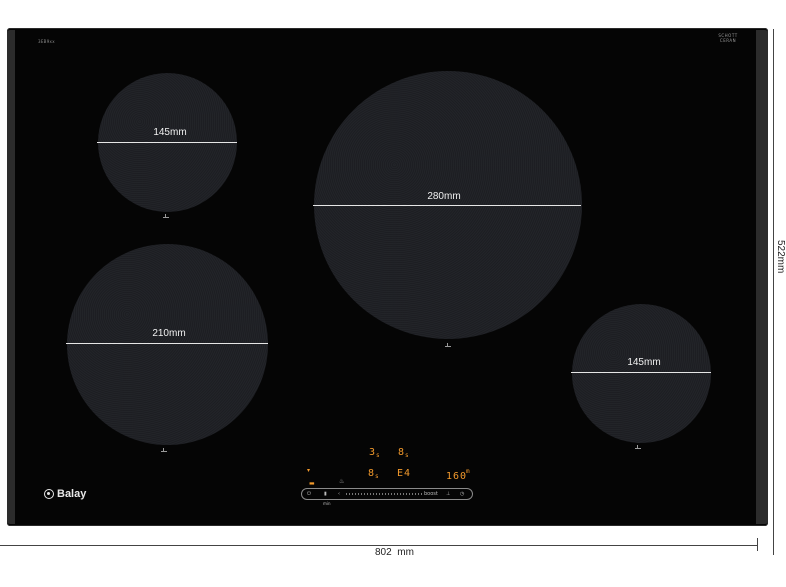 This screenshot has width=786, height=587. Describe the element at coordinates (762, 277) in the screenshot. I see `cooktop-frame-right` at that location.